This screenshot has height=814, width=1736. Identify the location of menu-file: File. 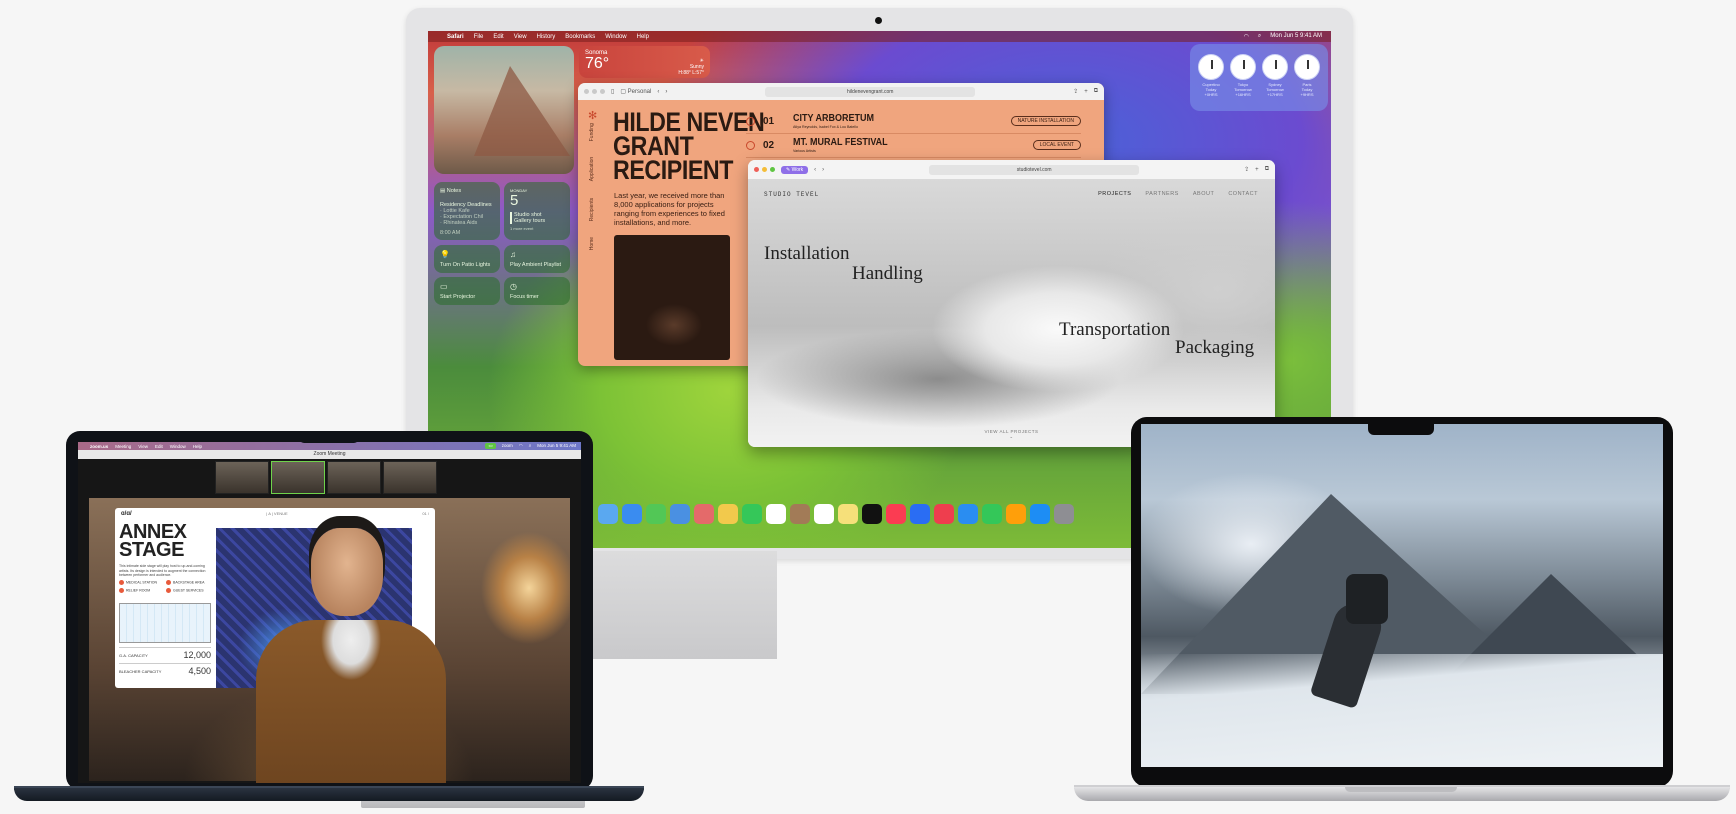
(479, 37).